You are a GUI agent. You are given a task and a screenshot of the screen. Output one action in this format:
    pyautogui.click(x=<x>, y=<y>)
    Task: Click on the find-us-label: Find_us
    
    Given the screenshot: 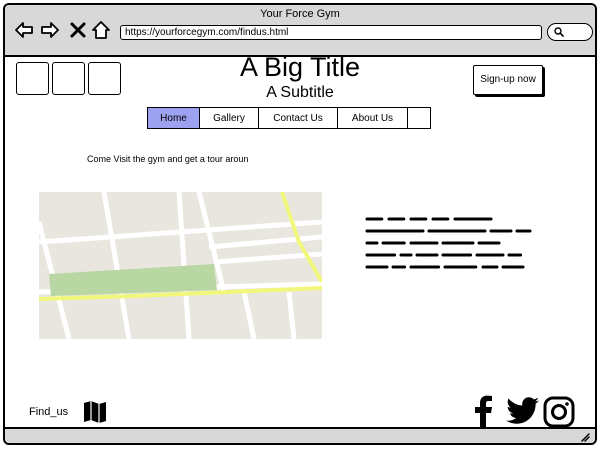 What is the action you would take?
    pyautogui.click(x=49, y=412)
    